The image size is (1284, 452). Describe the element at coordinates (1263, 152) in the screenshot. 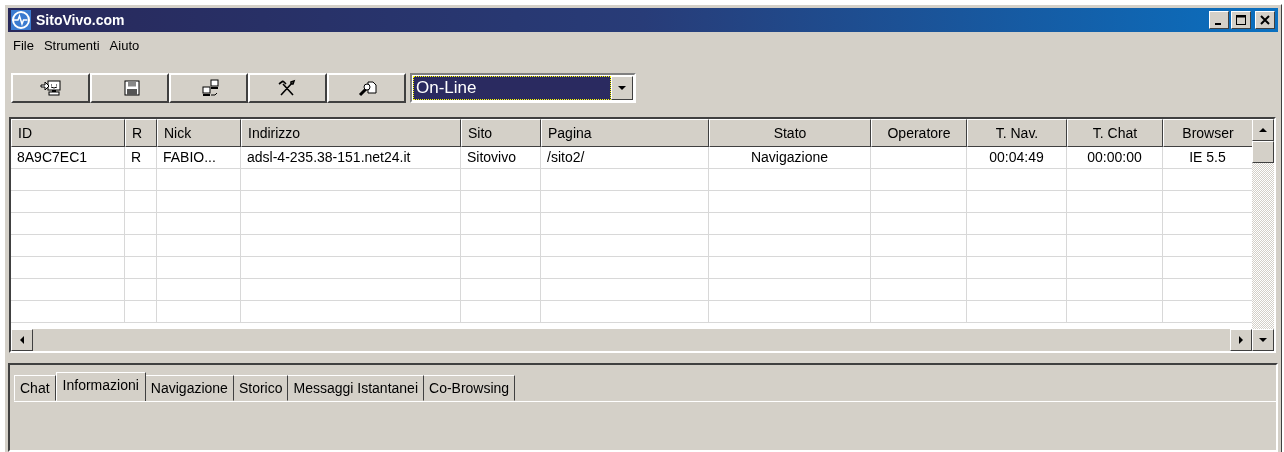

I see `scroll-thumb` at that location.